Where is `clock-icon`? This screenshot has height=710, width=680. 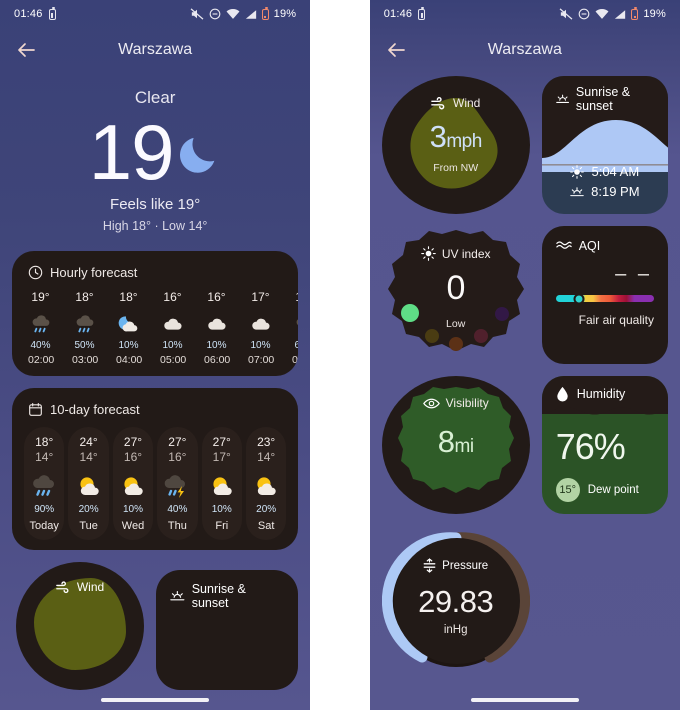 clock-icon is located at coordinates (35, 272).